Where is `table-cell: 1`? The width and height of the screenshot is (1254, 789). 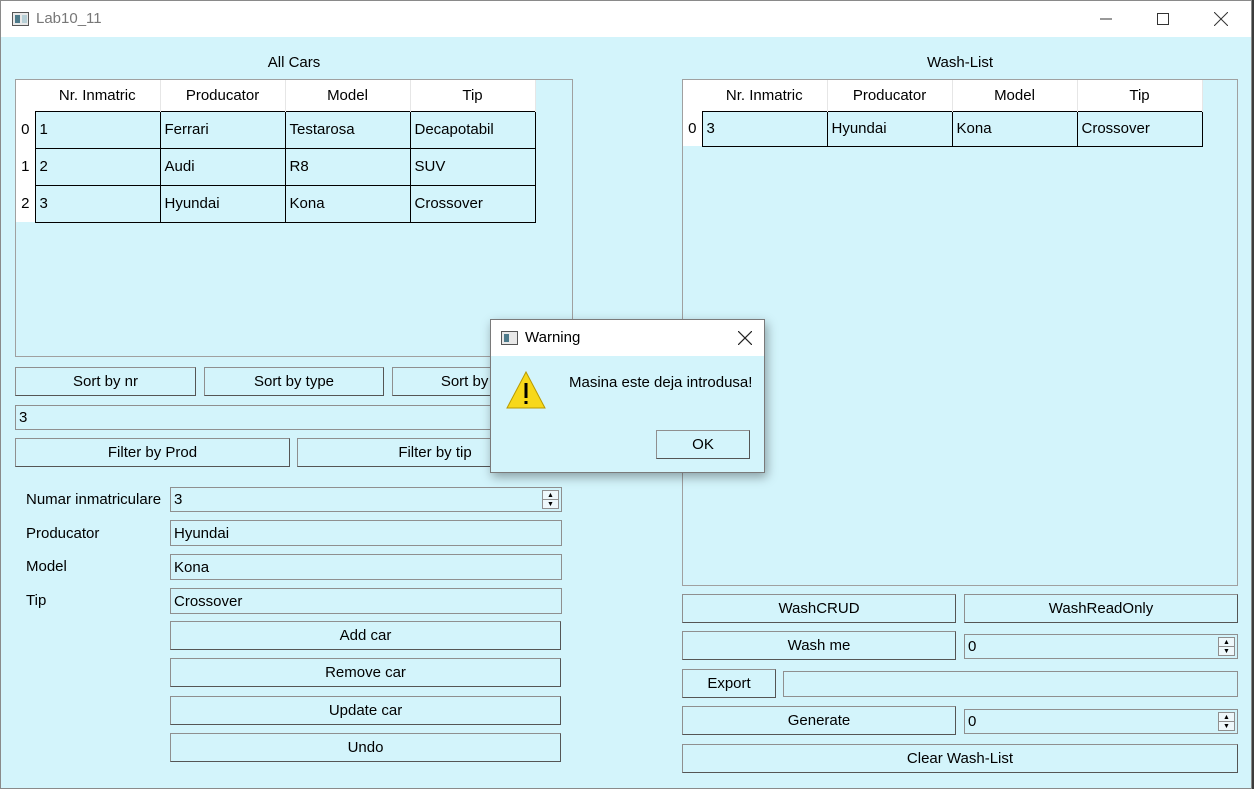 table-cell: 1 is located at coordinates (97, 129).